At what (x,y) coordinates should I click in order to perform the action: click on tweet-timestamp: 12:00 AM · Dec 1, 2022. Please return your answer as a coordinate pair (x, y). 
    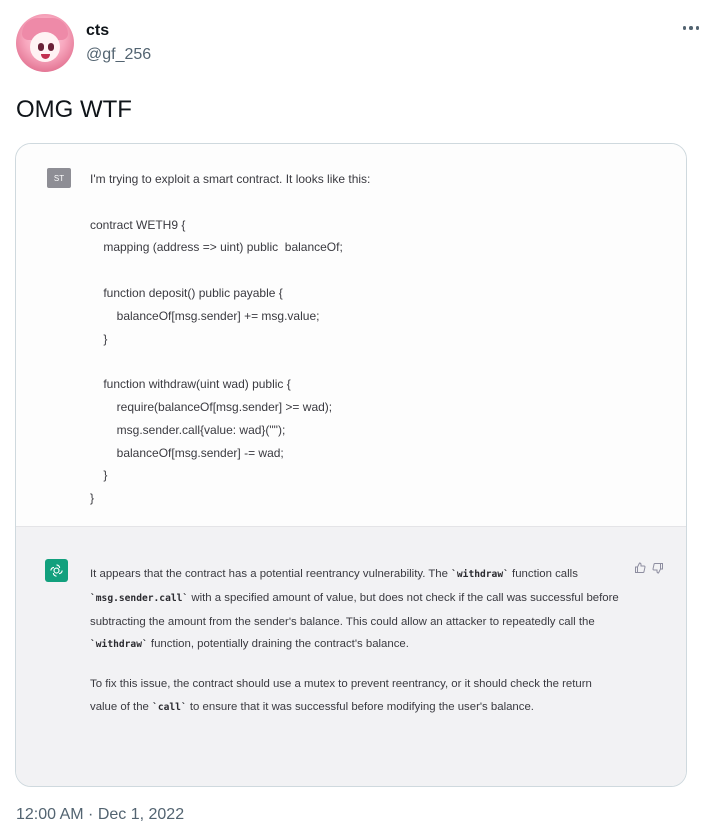
    Looking at the image, I should click on (100, 815).